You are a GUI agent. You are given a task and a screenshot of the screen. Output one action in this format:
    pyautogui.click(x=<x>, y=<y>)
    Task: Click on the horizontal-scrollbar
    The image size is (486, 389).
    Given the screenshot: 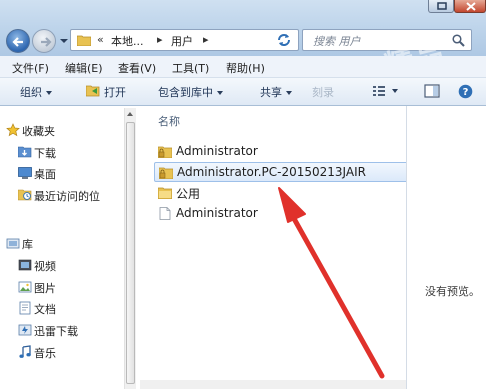 What is the action you would take?
    pyautogui.click(x=273, y=384)
    